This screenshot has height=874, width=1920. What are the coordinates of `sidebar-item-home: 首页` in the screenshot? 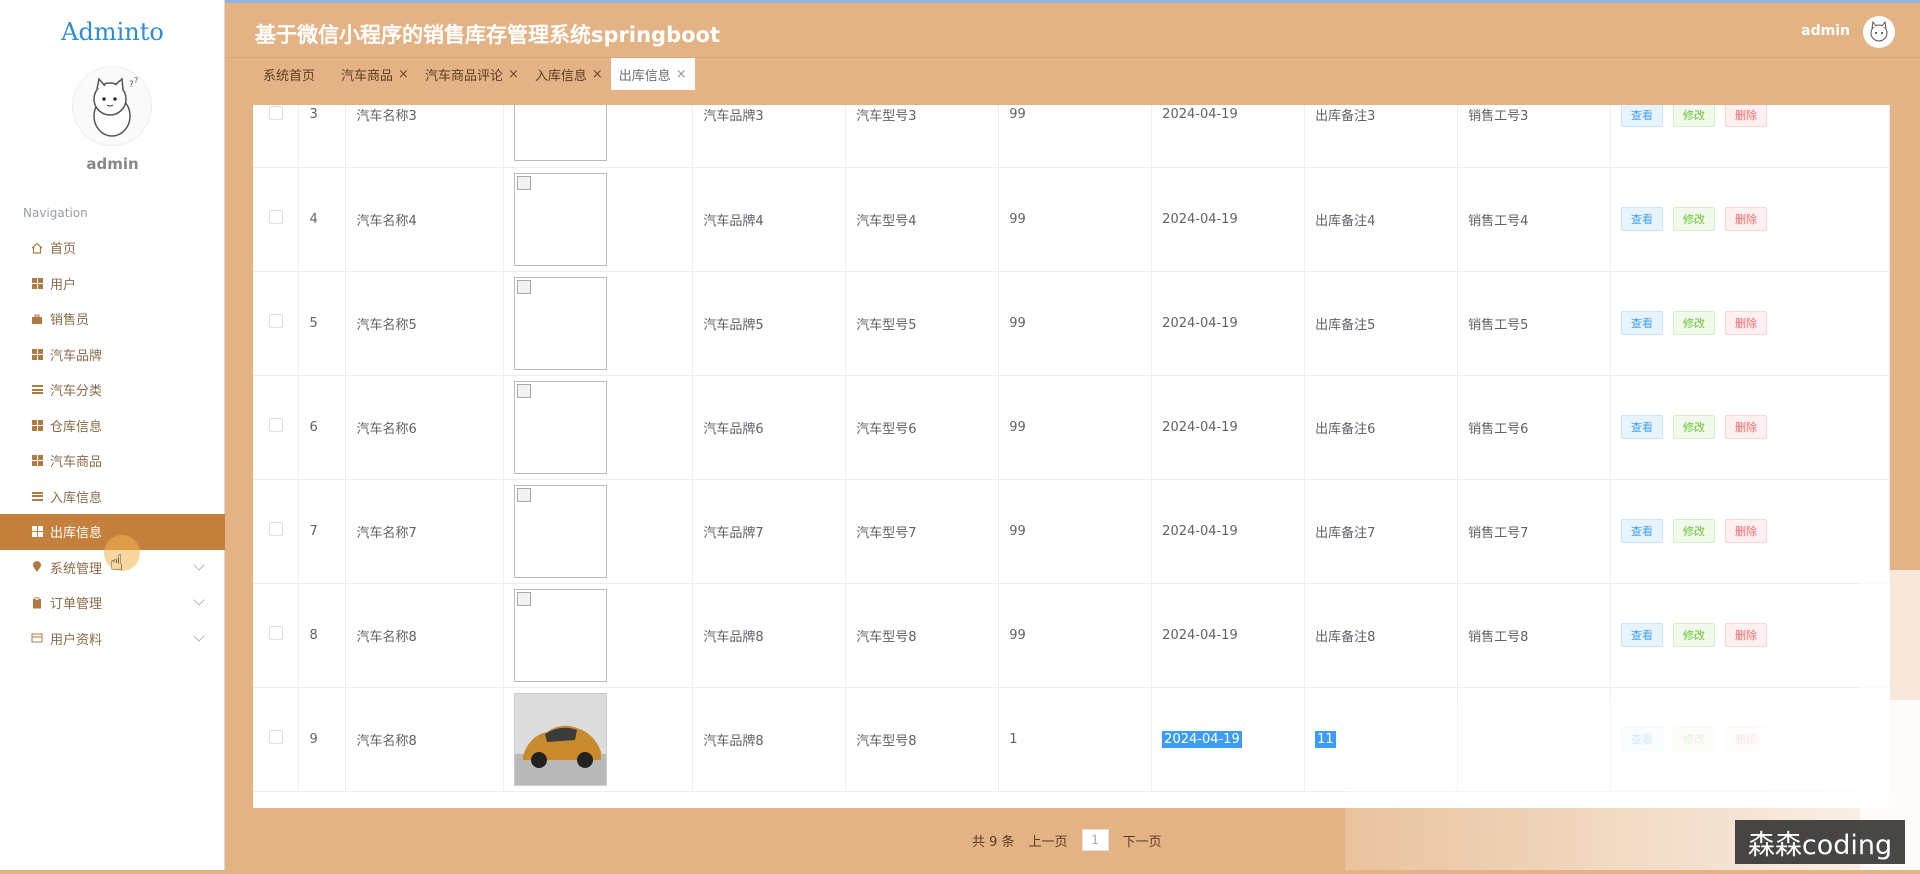 It's located at (112, 248).